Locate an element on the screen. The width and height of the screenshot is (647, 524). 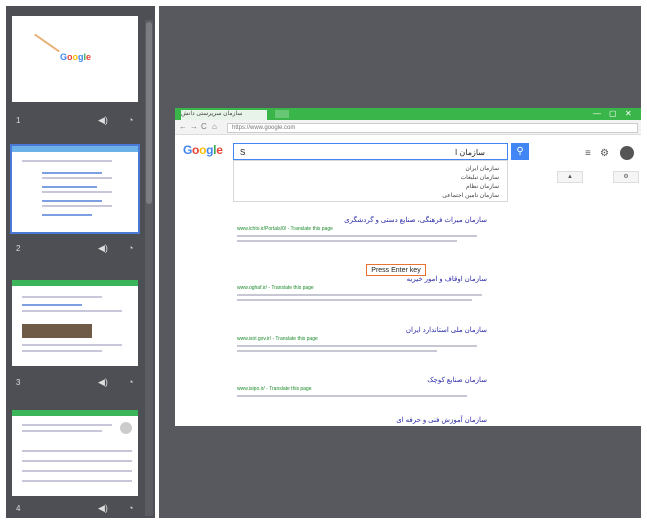
google-logo: Google is located at coordinates (203, 150).